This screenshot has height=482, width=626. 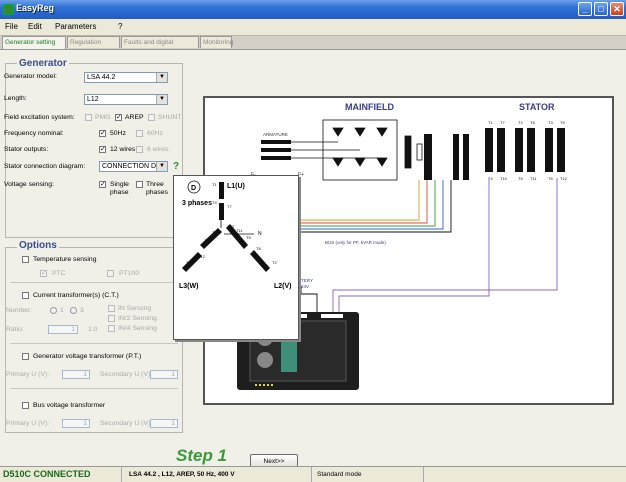 I want to click on single-phase-label: Single phase, so click(x=119, y=188).